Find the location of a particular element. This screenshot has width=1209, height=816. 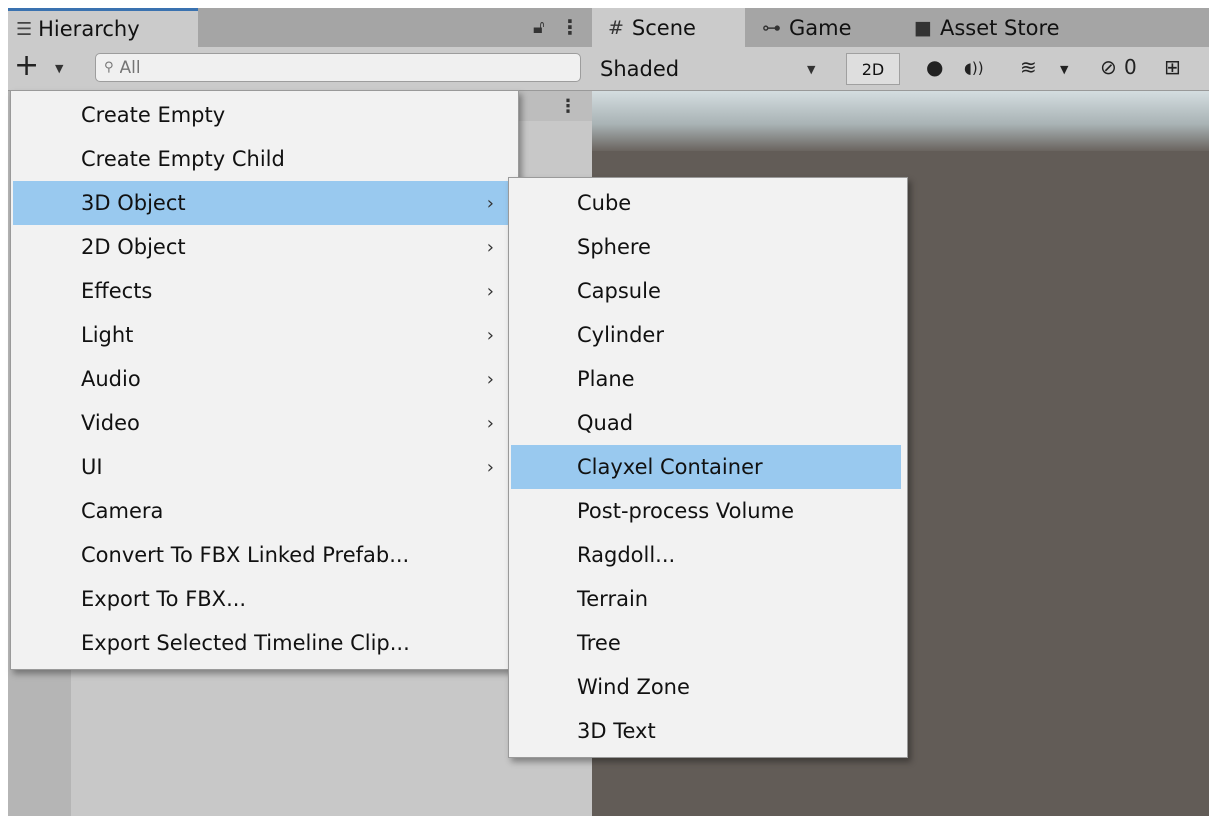

tab-game: ⊶ Game is located at coordinates (807, 27).